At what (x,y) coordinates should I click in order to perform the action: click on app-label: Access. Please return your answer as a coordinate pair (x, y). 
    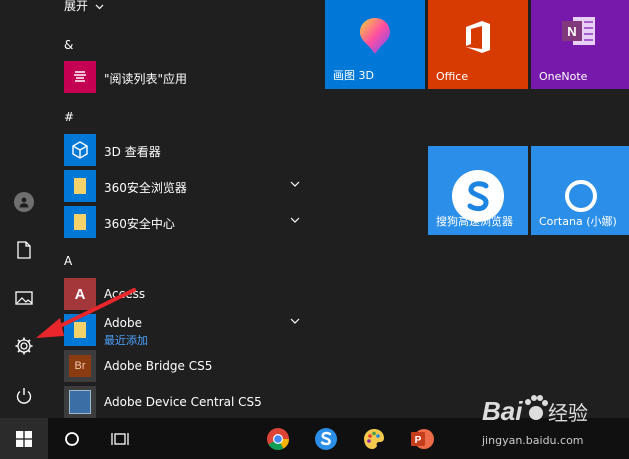
    Looking at the image, I should click on (125, 294).